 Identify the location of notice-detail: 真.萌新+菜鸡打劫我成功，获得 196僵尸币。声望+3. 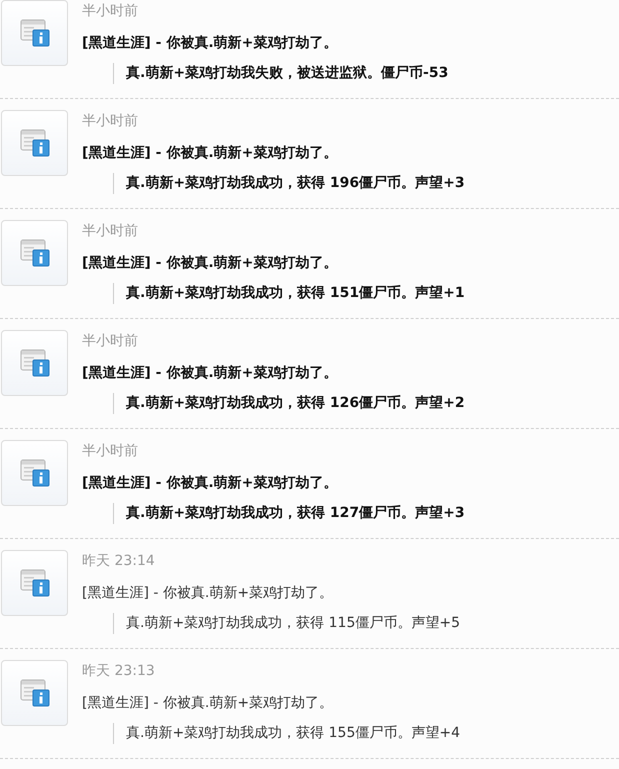
(289, 183).